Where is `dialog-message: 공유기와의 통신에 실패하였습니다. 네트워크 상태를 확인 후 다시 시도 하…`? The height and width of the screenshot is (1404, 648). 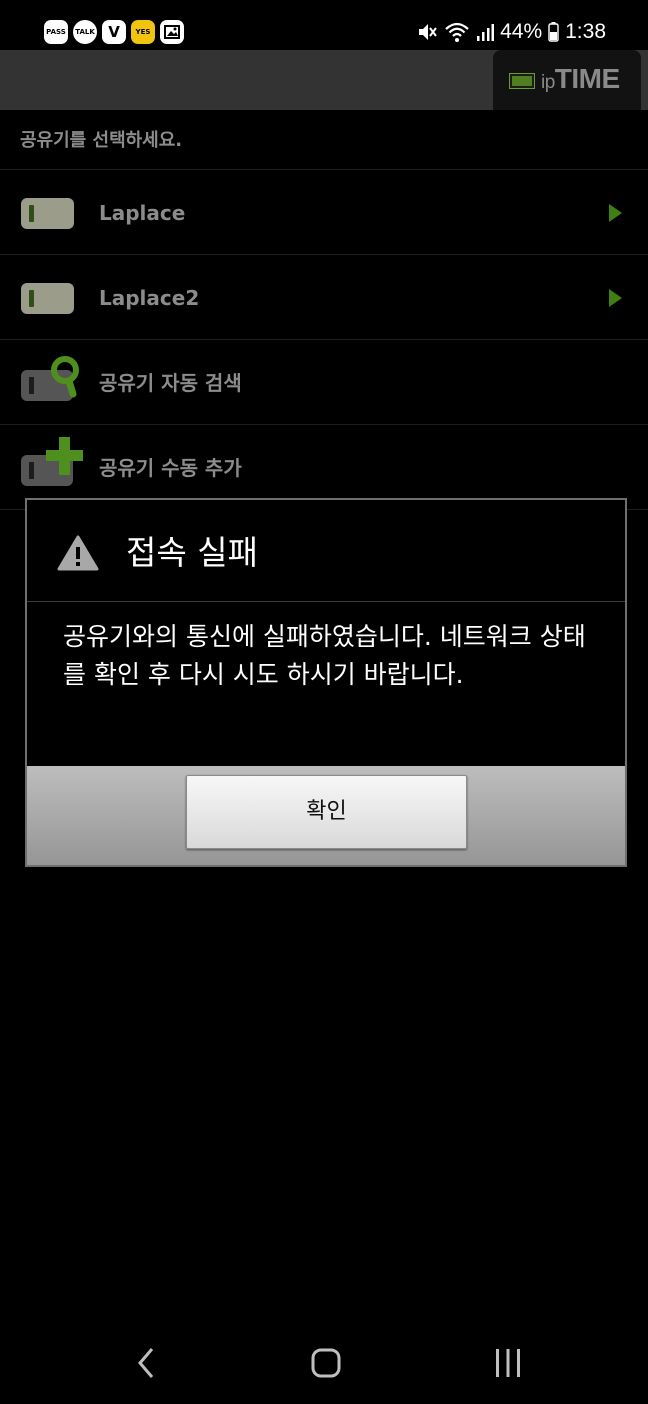
dialog-message: 공유기와의 통신에 실패하였습니다. 네트워크 상태를 확인 후 다시 시도 하… is located at coordinates (324, 655).